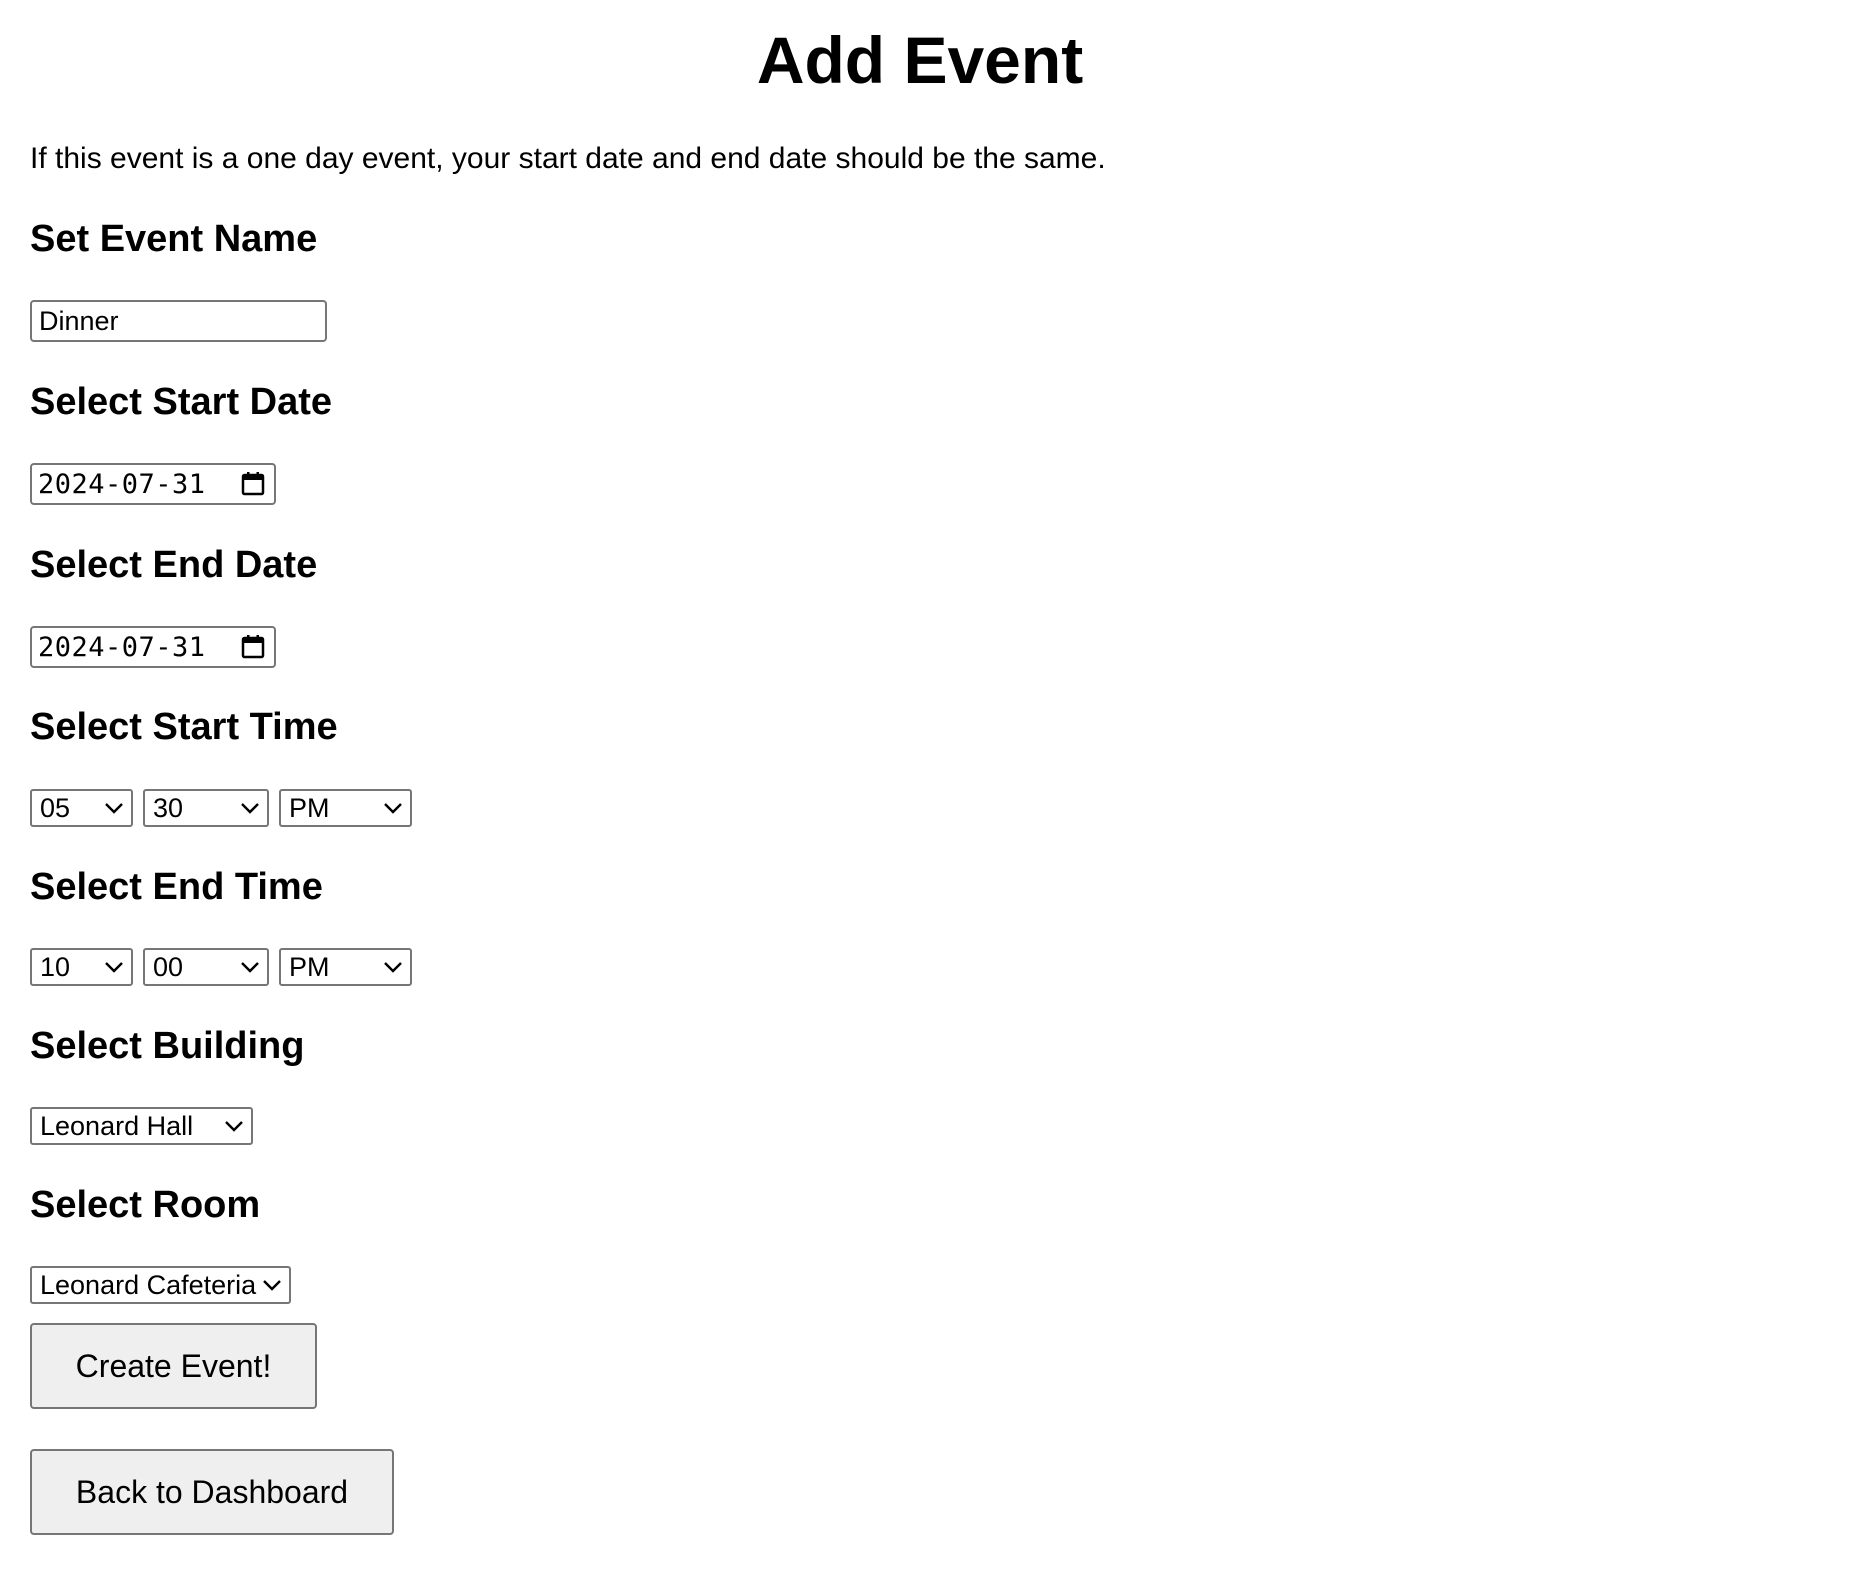 The image size is (1862, 1578). I want to click on room-value: Leonard Cafeteria, so click(148, 1284).